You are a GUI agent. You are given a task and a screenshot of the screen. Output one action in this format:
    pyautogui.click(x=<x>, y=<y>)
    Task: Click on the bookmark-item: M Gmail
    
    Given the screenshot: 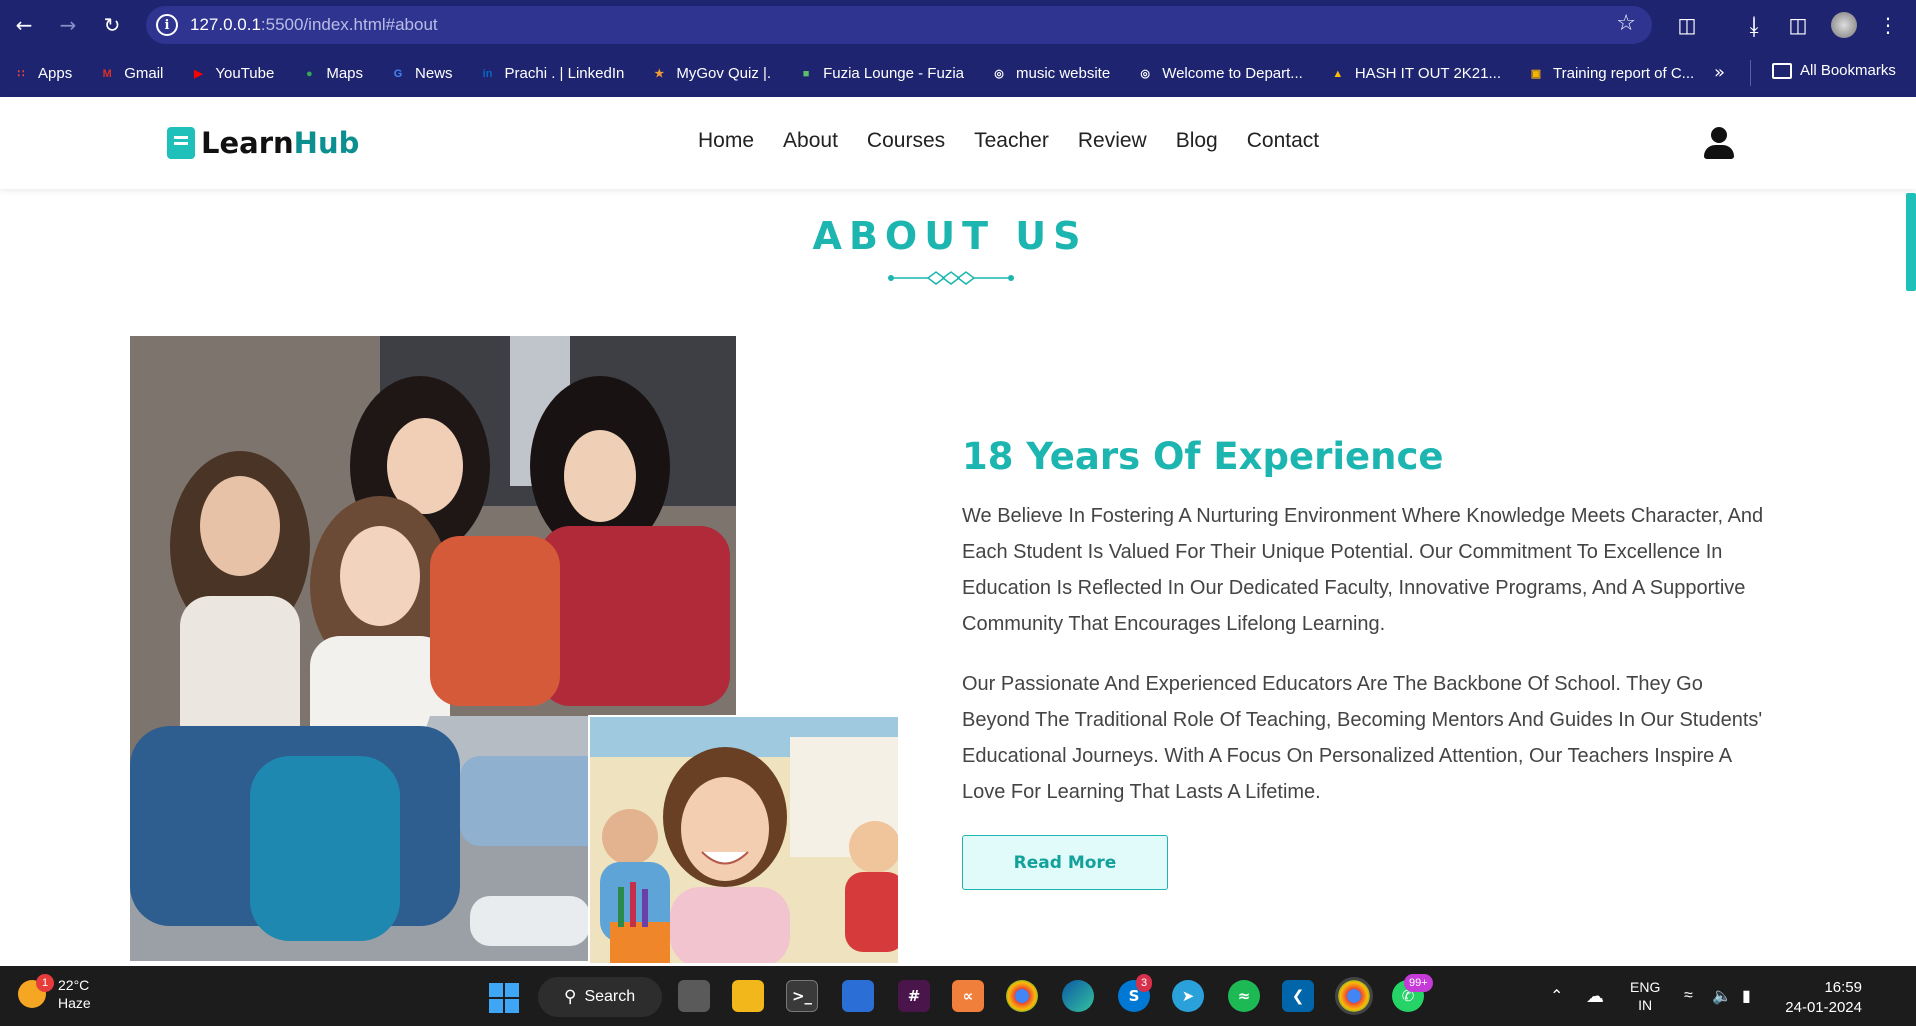 What is the action you would take?
    pyautogui.click(x=131, y=74)
    